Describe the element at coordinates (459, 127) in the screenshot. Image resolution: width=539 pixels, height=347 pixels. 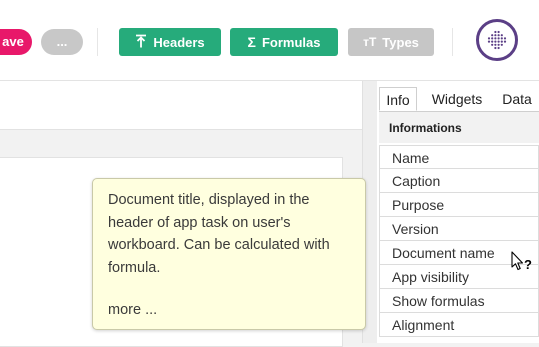
I see `section-title: Informations` at that location.